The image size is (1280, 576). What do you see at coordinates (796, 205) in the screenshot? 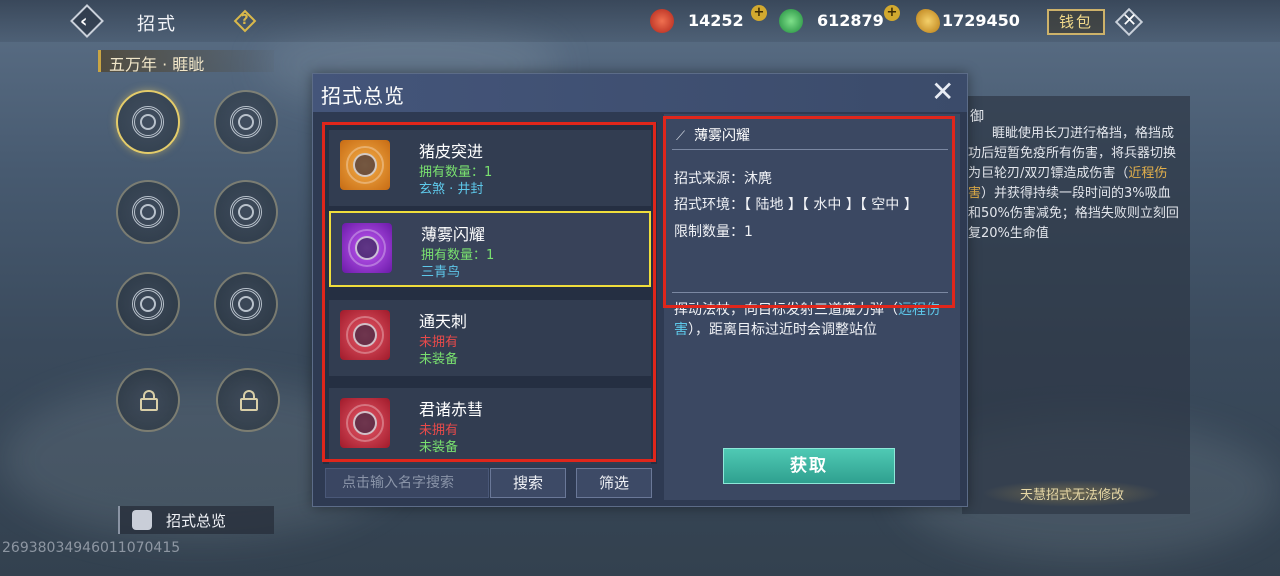
I see `detail-environment: 招式环境：【 陆地 】【 水中 】【 空中 】` at bounding box center [796, 205].